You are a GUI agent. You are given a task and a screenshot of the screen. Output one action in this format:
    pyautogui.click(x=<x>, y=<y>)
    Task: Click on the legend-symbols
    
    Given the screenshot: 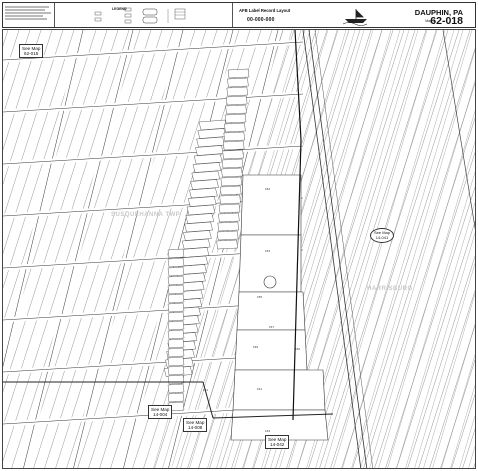 What is the action you would take?
    pyautogui.click(x=140, y=15)
    